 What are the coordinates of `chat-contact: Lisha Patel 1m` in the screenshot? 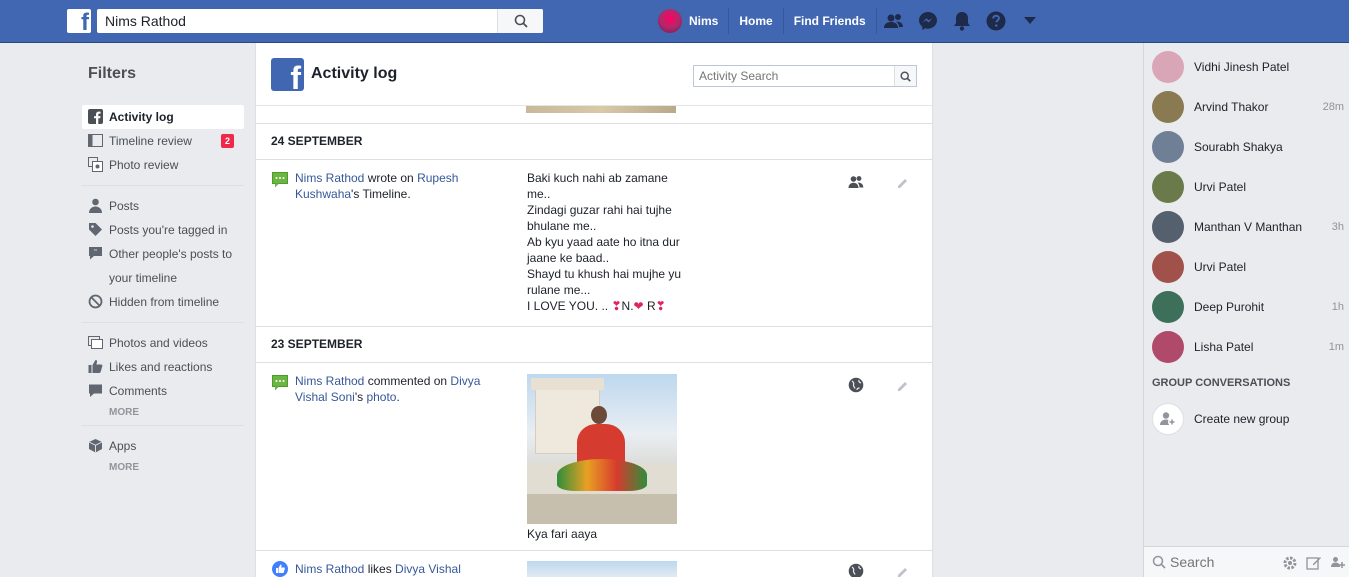 It's located at (1250, 347).